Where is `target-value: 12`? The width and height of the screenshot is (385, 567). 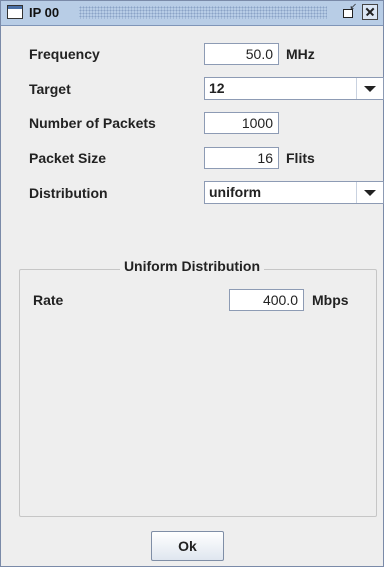 target-value: 12 is located at coordinates (217, 88).